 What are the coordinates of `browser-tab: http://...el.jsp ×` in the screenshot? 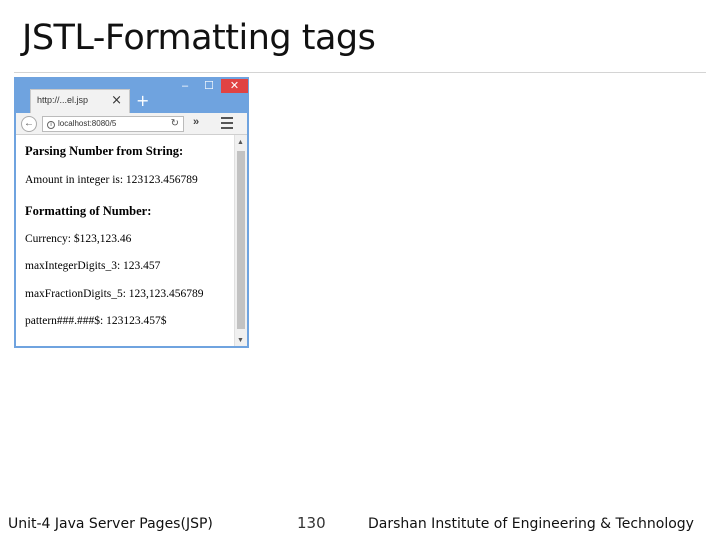 It's located at (80, 101).